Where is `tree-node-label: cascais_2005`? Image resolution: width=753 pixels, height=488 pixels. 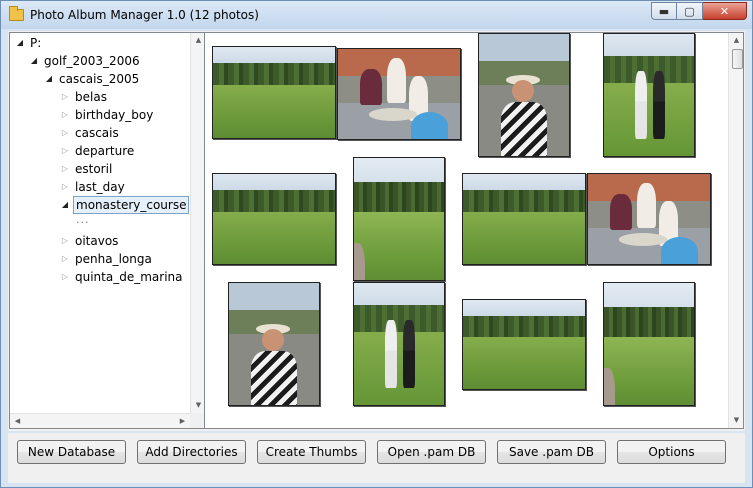 tree-node-label: cascais_2005 is located at coordinates (99, 79).